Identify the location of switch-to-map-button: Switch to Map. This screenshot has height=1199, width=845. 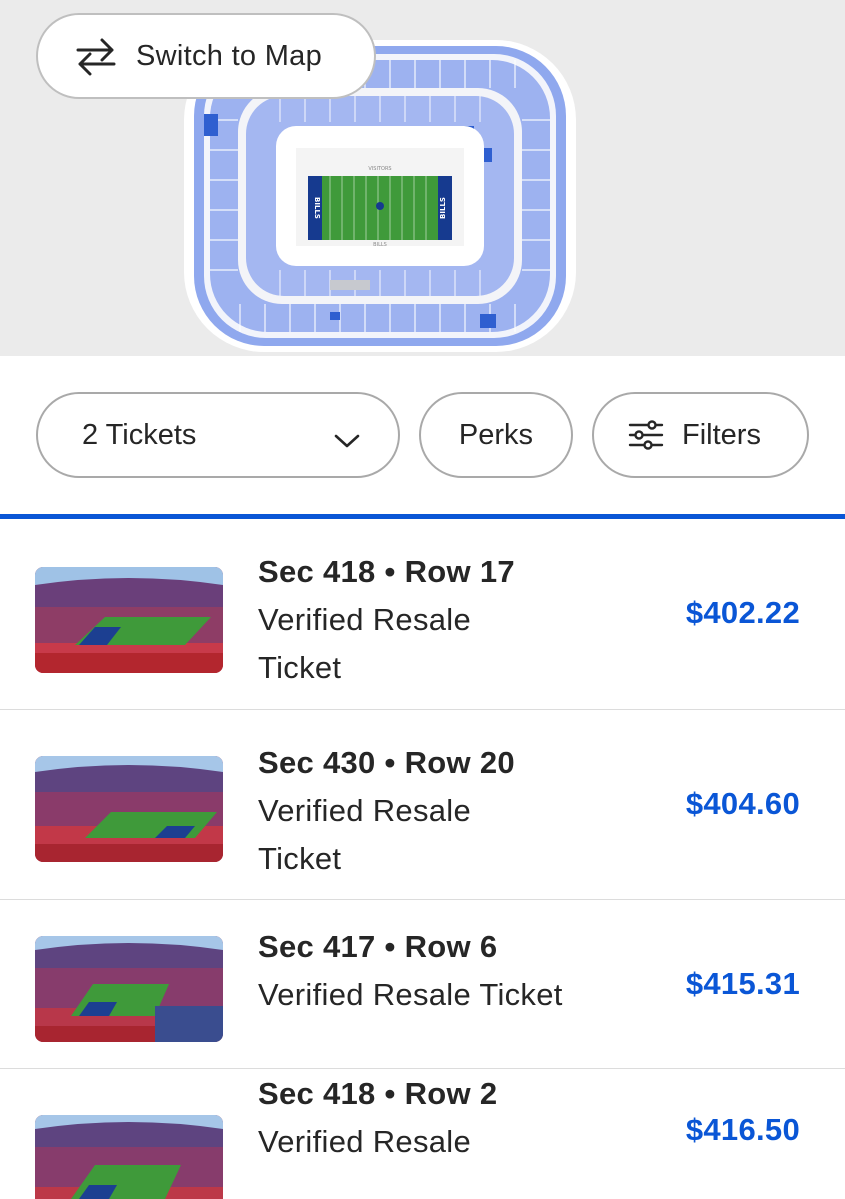
(206, 56).